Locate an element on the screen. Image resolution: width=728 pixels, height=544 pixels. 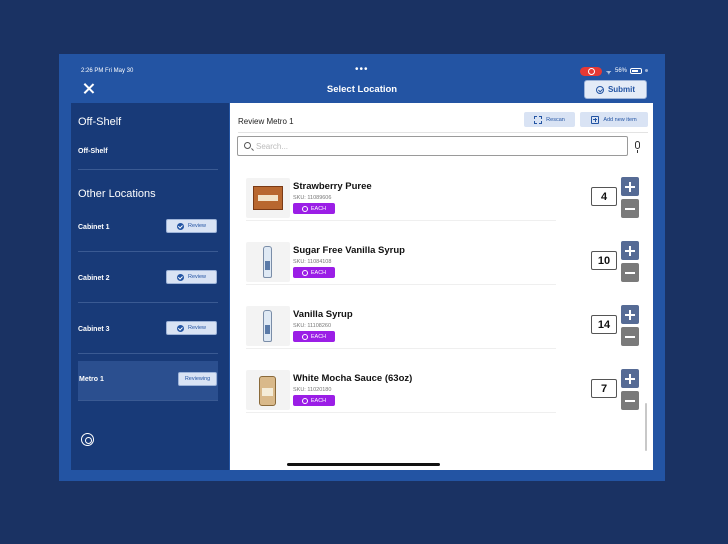
multitask-dots: ••• is located at coordinates (362, 69).